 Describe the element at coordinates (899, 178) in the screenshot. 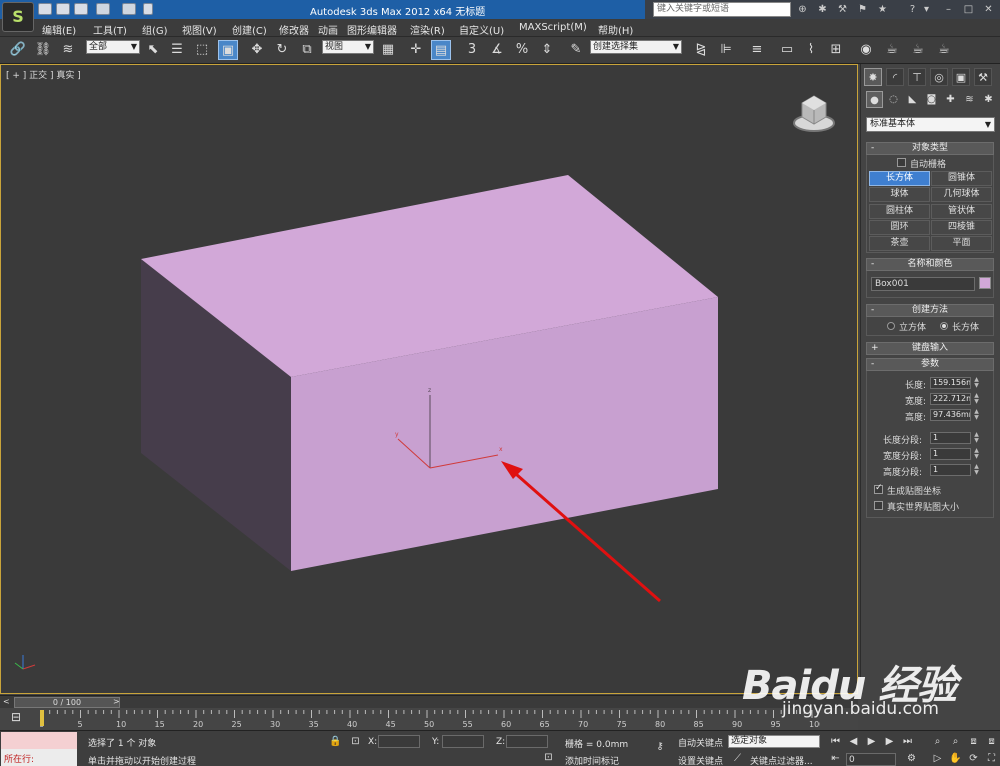

I see `box-button: 长方体` at that location.